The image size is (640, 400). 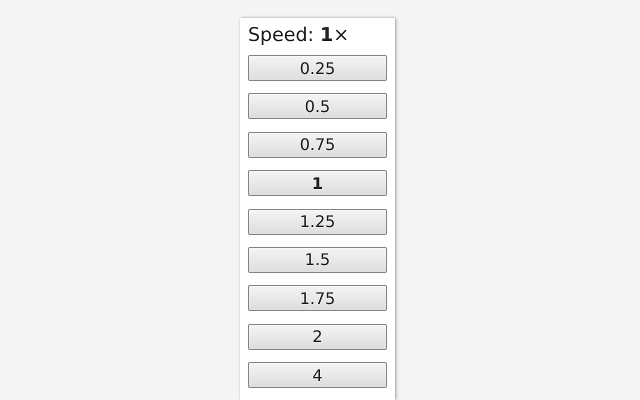 I want to click on speed-button: 2, so click(x=317, y=337).